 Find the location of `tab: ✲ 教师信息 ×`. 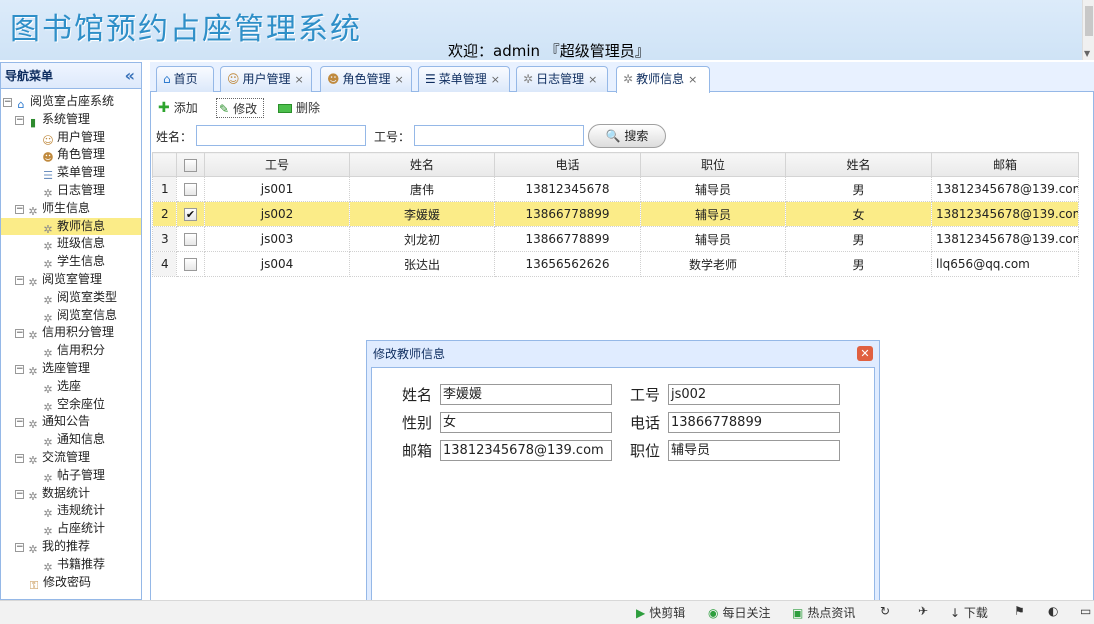

tab: ✲ 教师信息 × is located at coordinates (663, 79).